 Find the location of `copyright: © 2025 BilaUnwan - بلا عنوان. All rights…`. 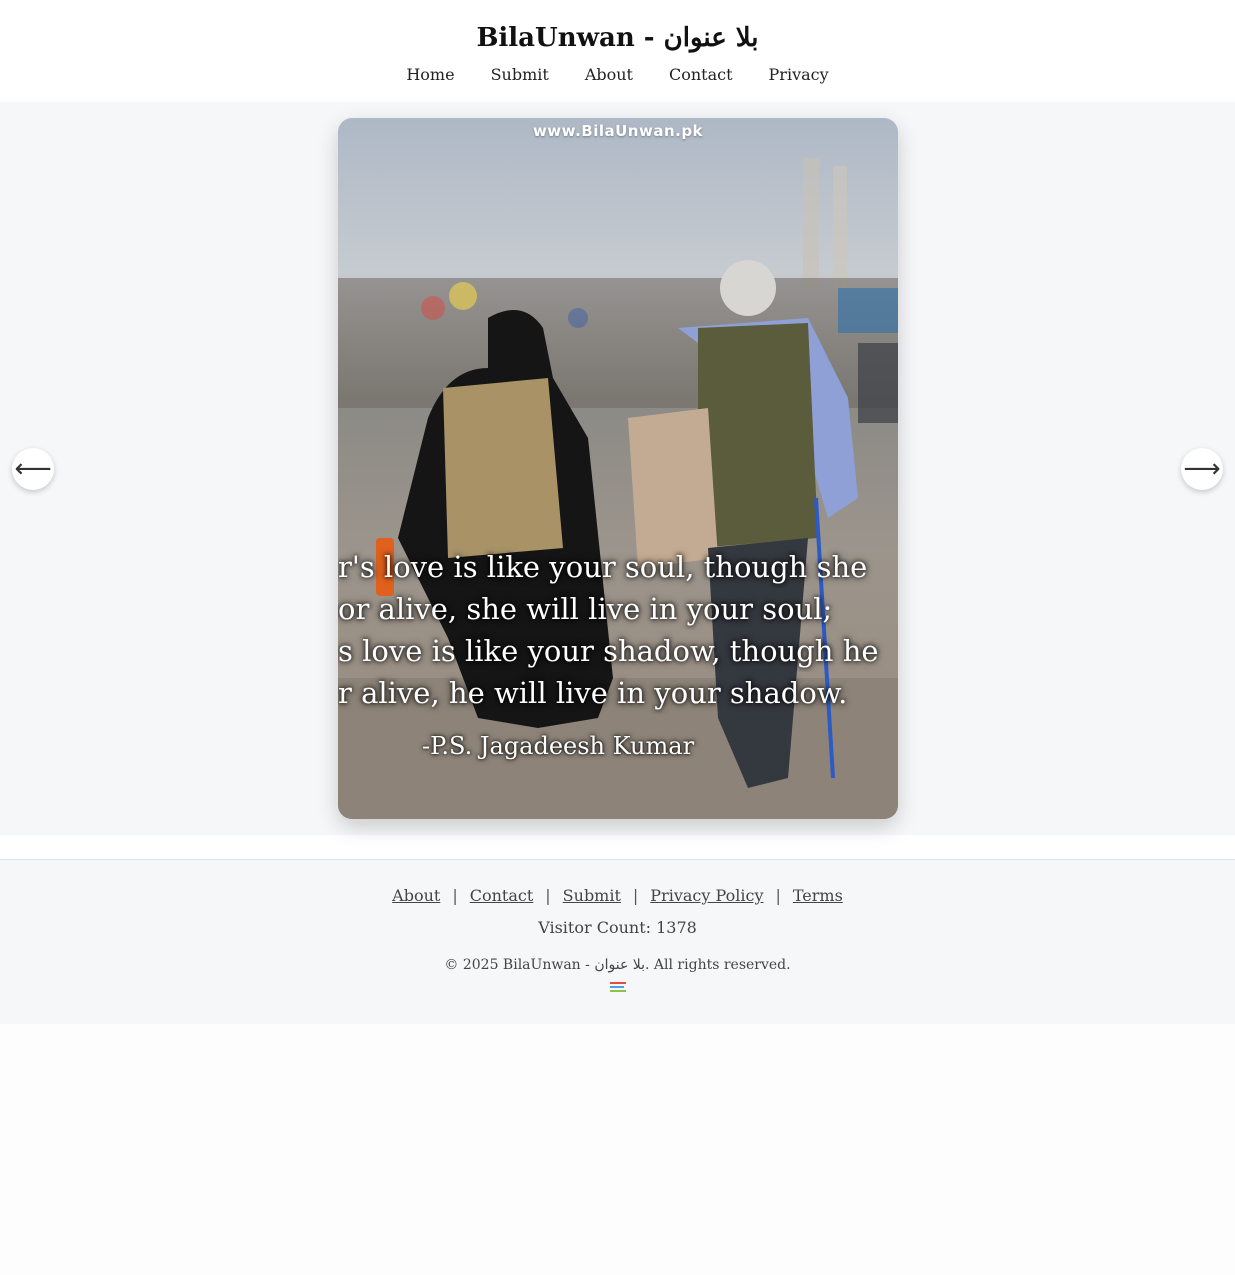

copyright: © 2025 BilaUnwan - بلا عنوان. All rights… is located at coordinates (617, 965).